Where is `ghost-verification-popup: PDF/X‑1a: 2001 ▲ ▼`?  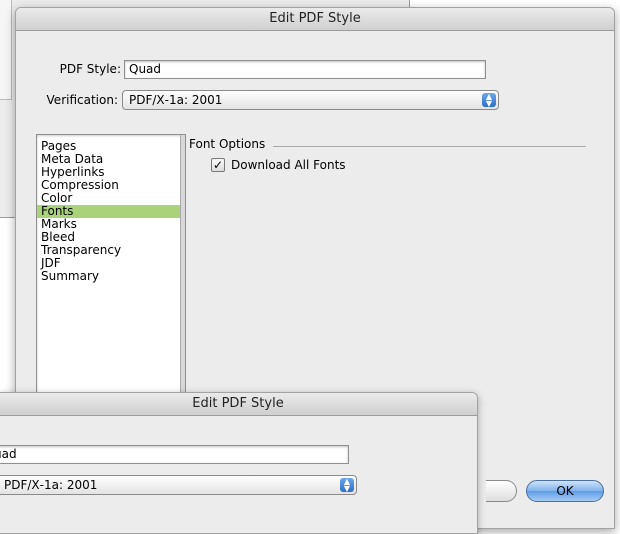 ghost-verification-popup: PDF/X‑1a: 2001 ▲ ▼ is located at coordinates (178, 485).